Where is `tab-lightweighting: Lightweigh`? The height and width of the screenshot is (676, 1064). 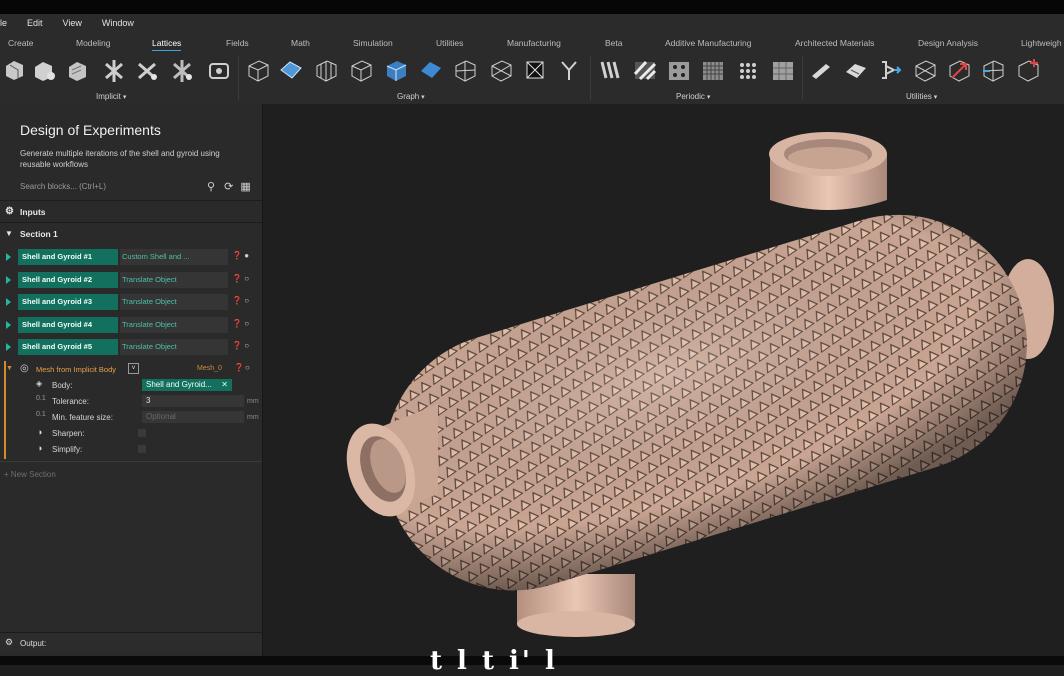
tab-lightweighting: Lightweigh is located at coordinates (1041, 43).